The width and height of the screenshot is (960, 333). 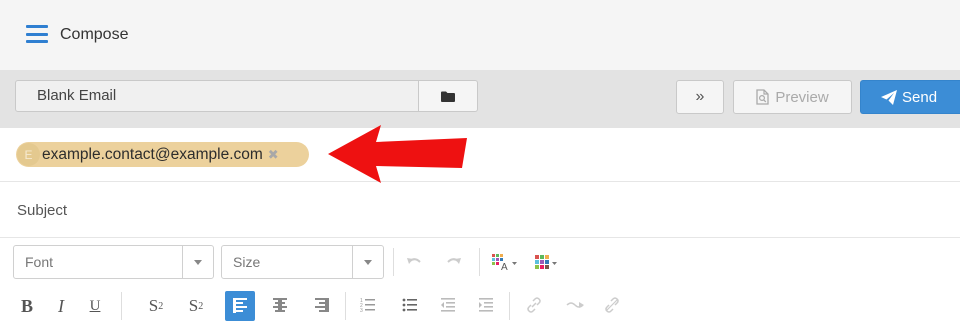 I want to click on recipient-chip: E example.contact@example.com ✖, so click(x=162, y=154).